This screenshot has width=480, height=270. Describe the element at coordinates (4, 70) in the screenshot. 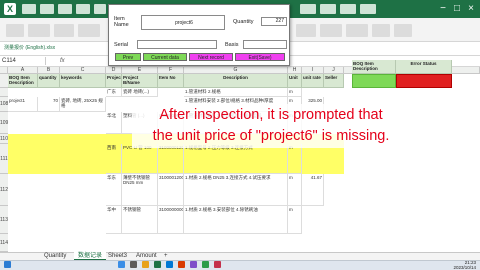

I see `select-all-corner` at that location.